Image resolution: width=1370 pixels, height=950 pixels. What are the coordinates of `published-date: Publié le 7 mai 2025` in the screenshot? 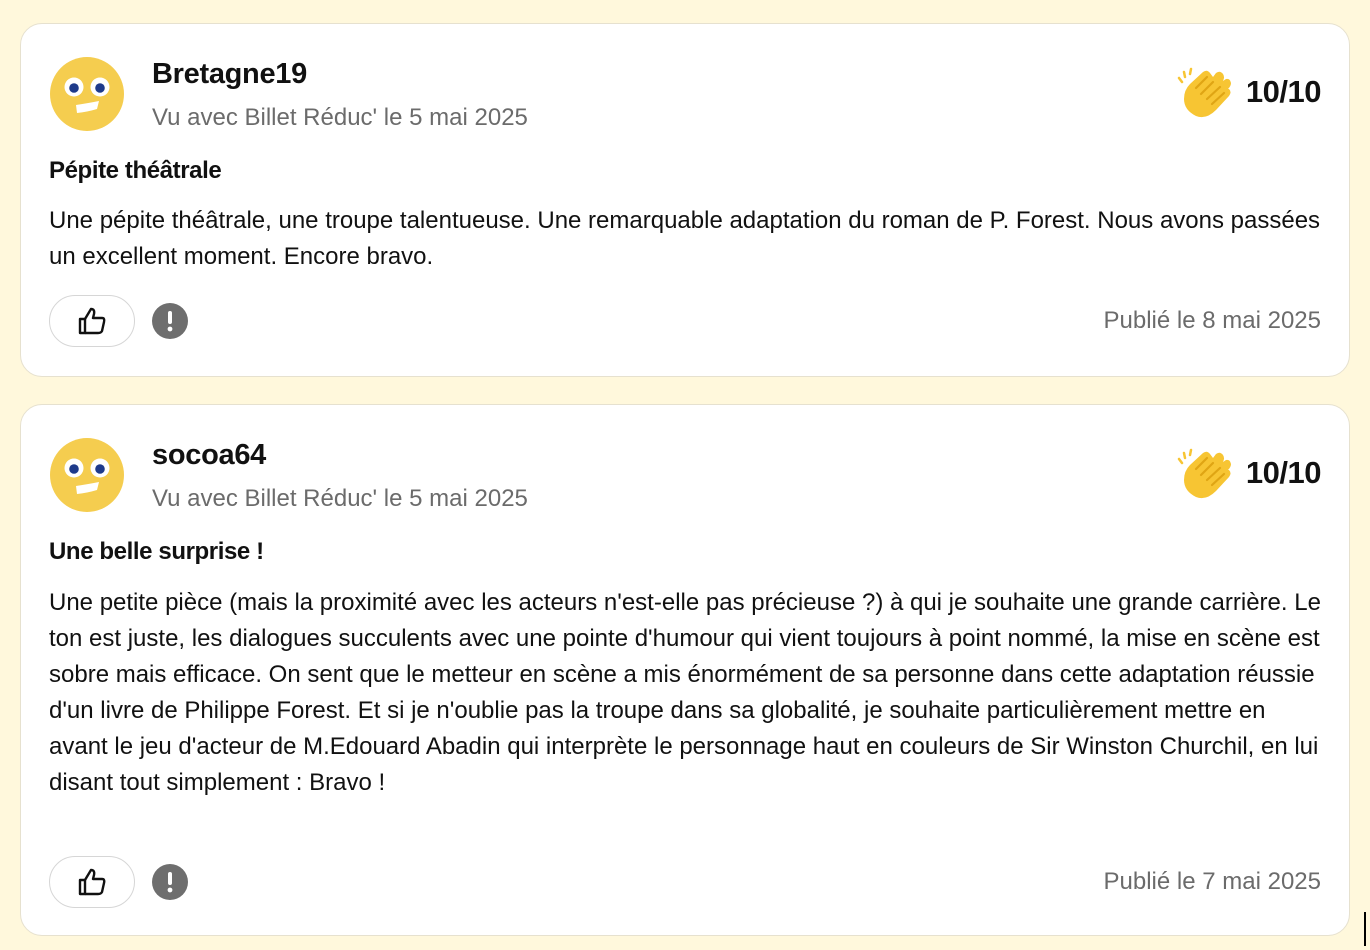 It's located at (1212, 881).